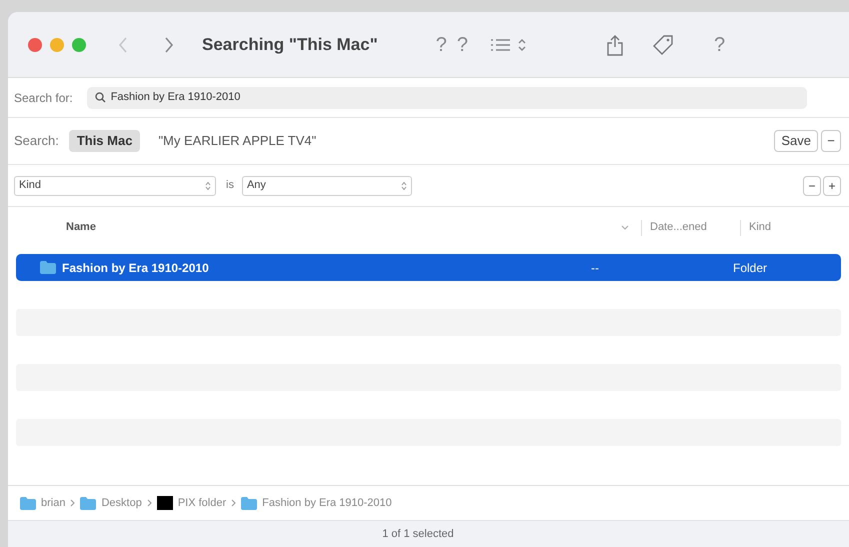 This screenshot has width=849, height=547. What do you see at coordinates (796, 141) in the screenshot?
I see `save-button: Save` at bounding box center [796, 141].